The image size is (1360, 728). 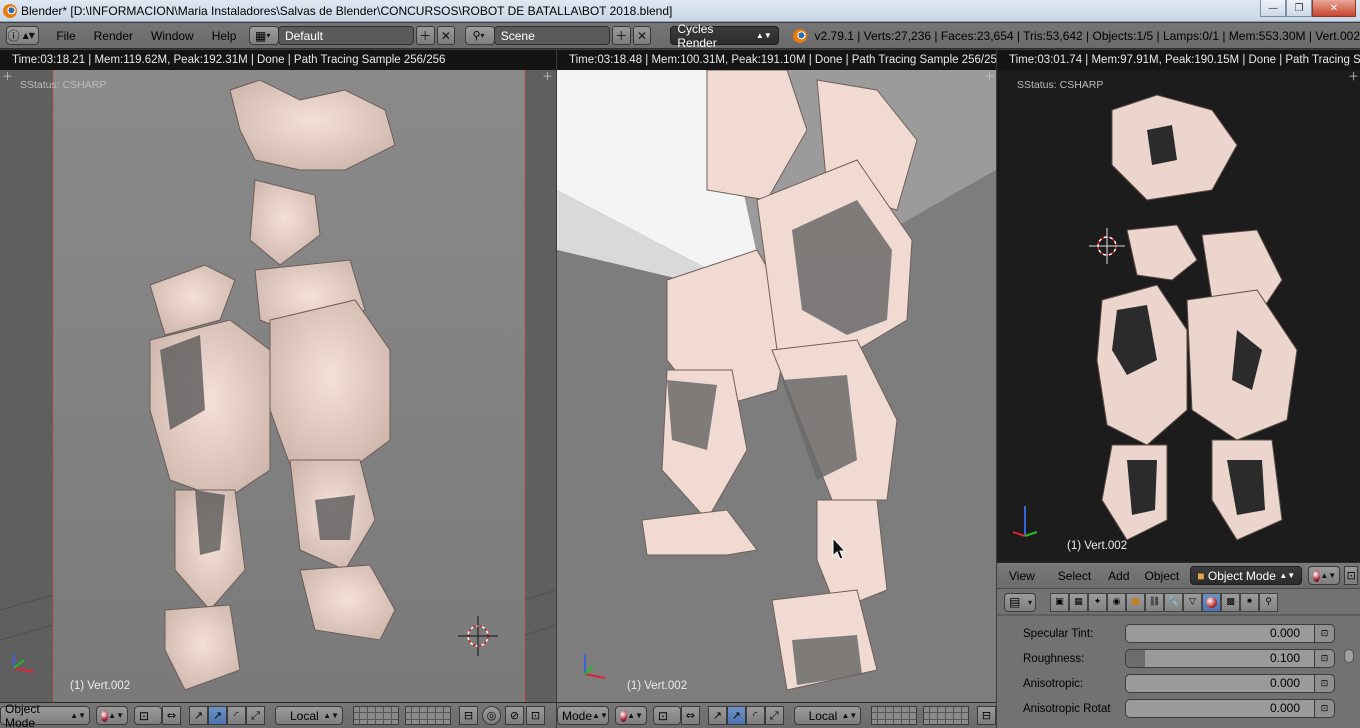 What do you see at coordinates (1173, 602) in the screenshot?
I see `tab-modifiers: 🔧` at bounding box center [1173, 602].